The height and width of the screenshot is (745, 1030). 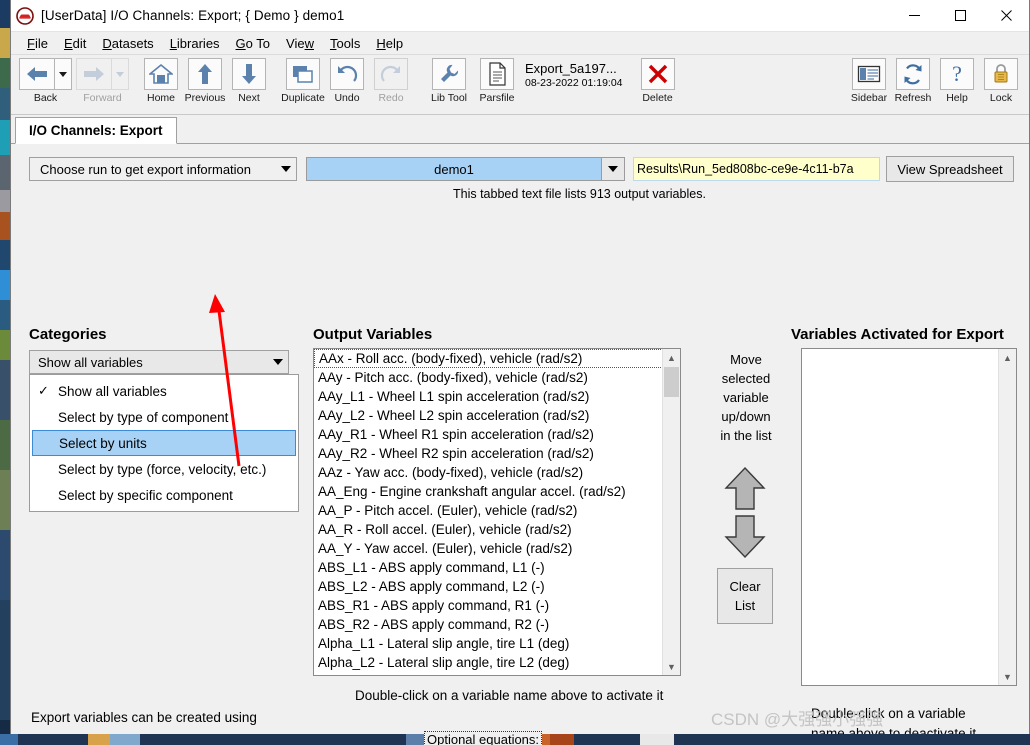 I want to click on move-up-arrow-icon, so click(x=745, y=491).